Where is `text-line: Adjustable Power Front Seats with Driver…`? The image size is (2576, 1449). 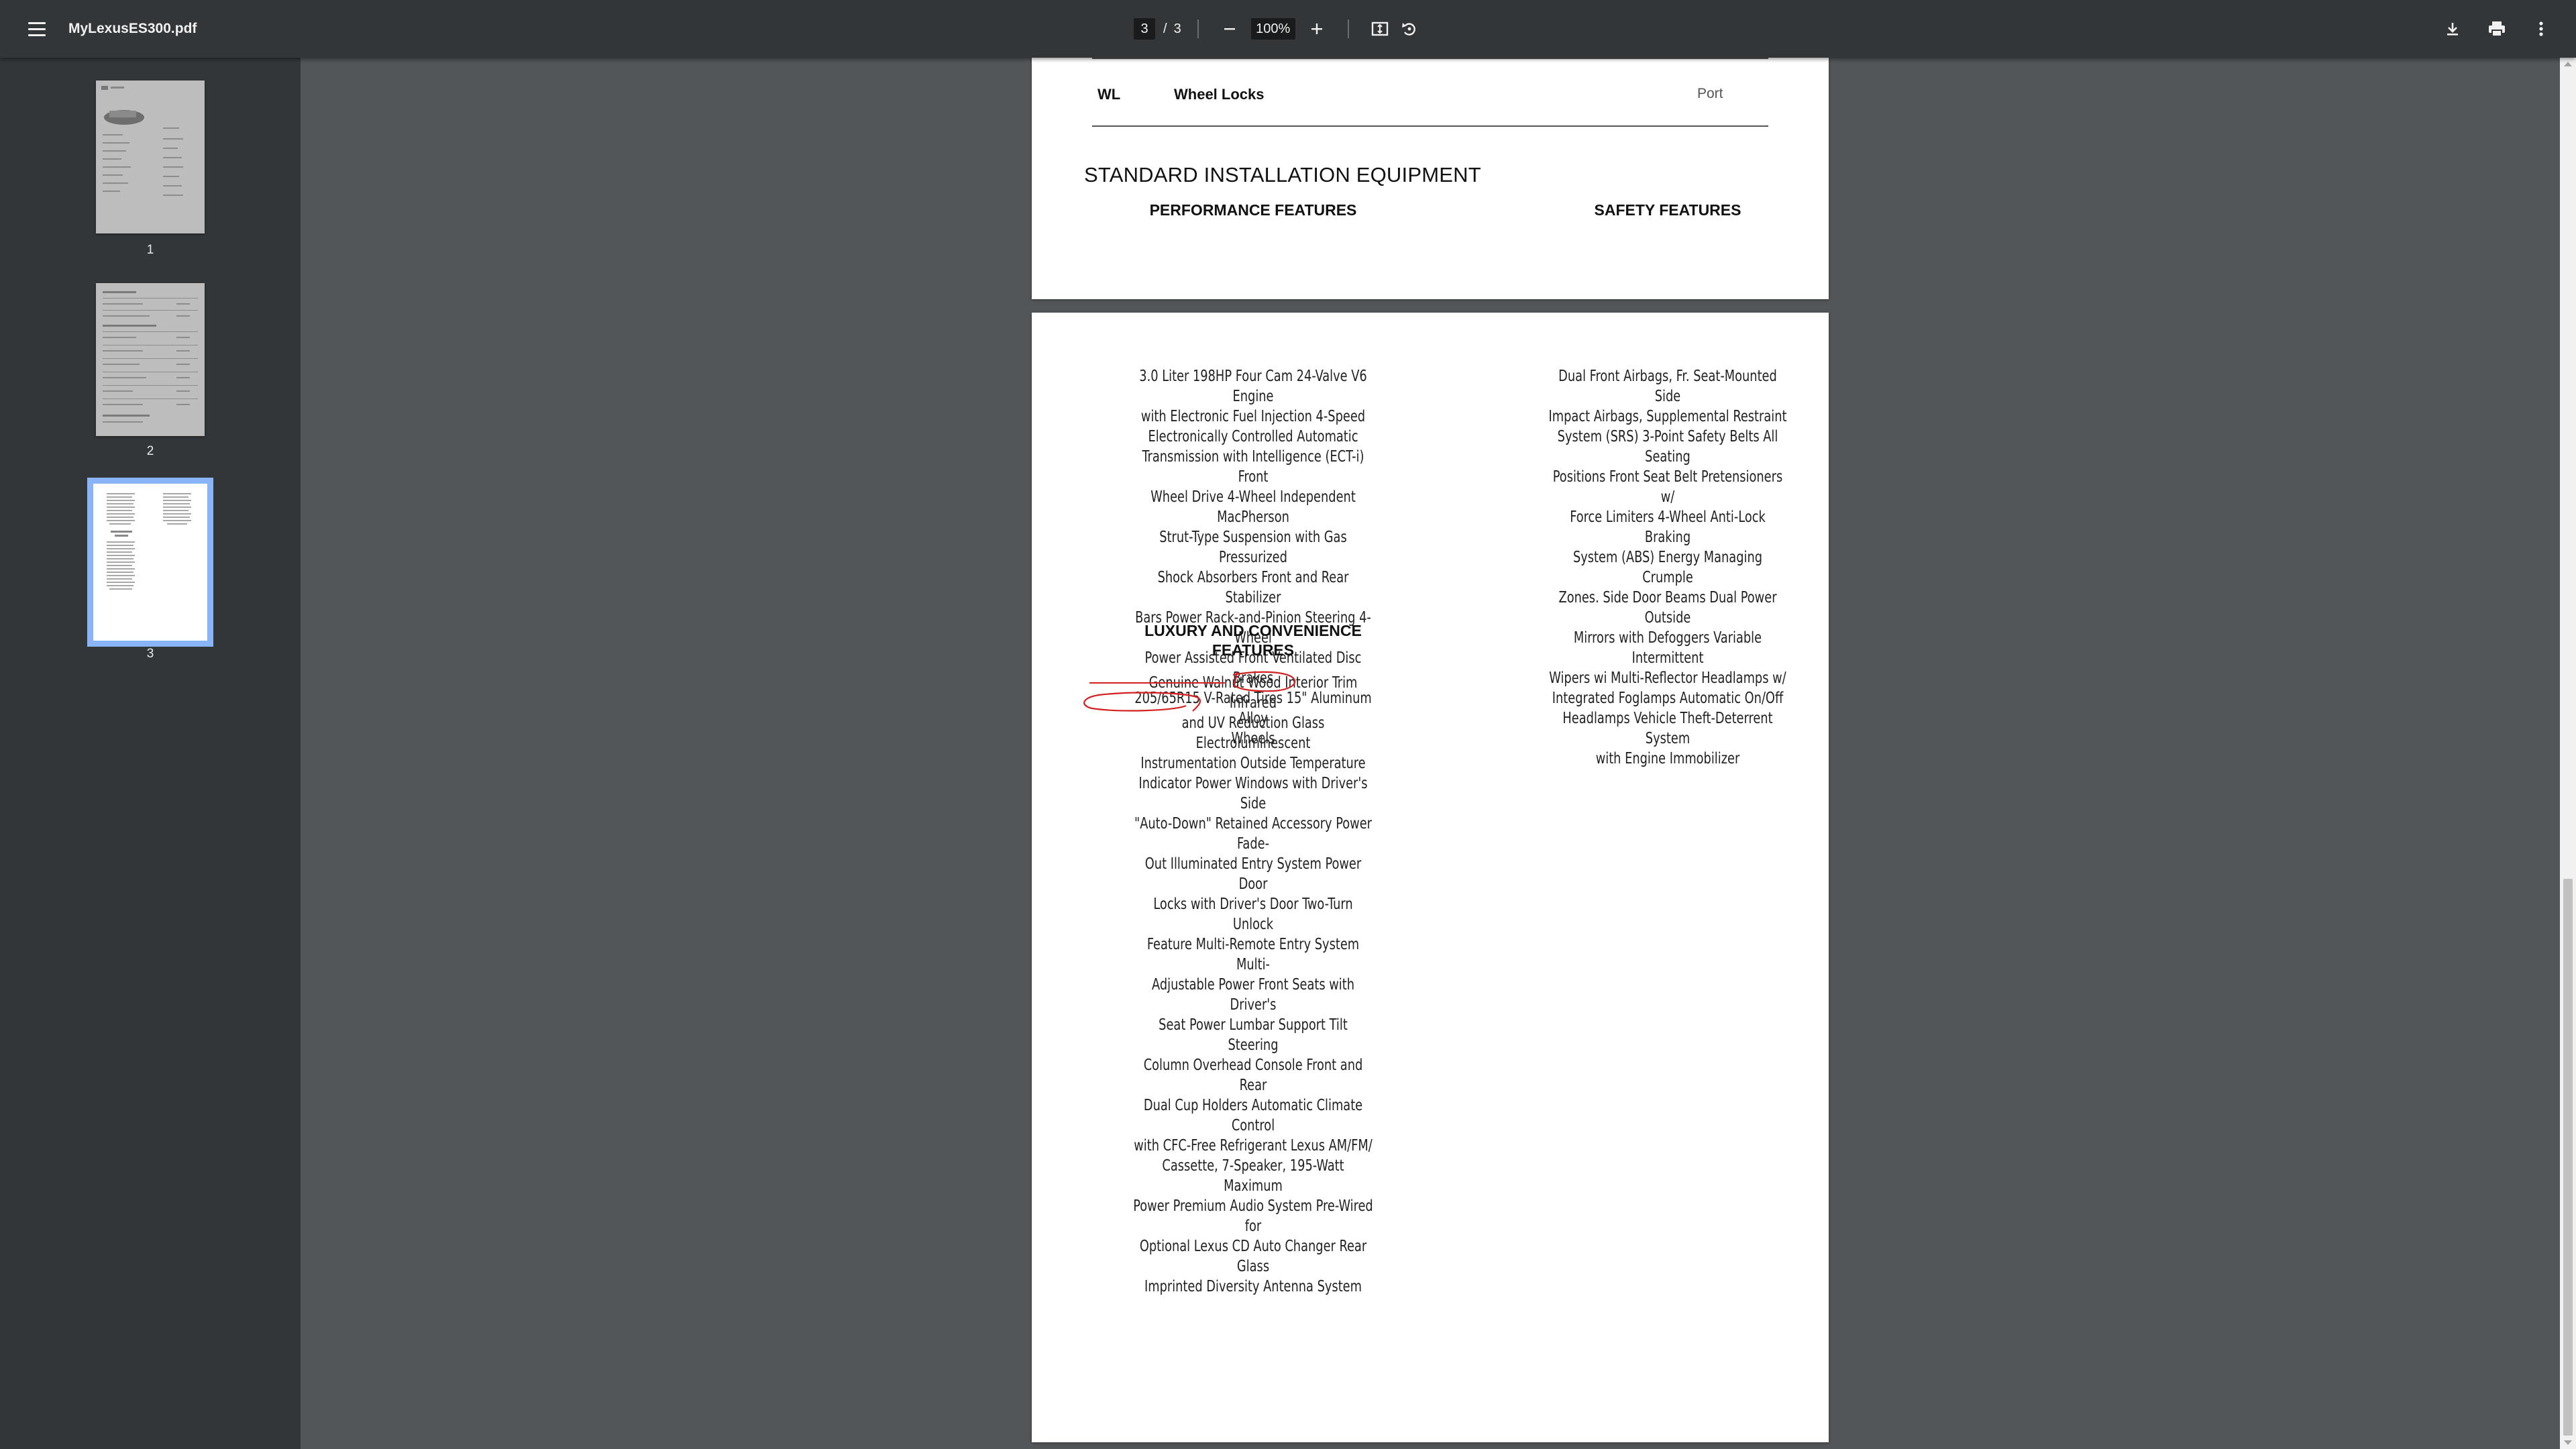 text-line: Adjustable Power Front Seats with Driver… is located at coordinates (1253, 995).